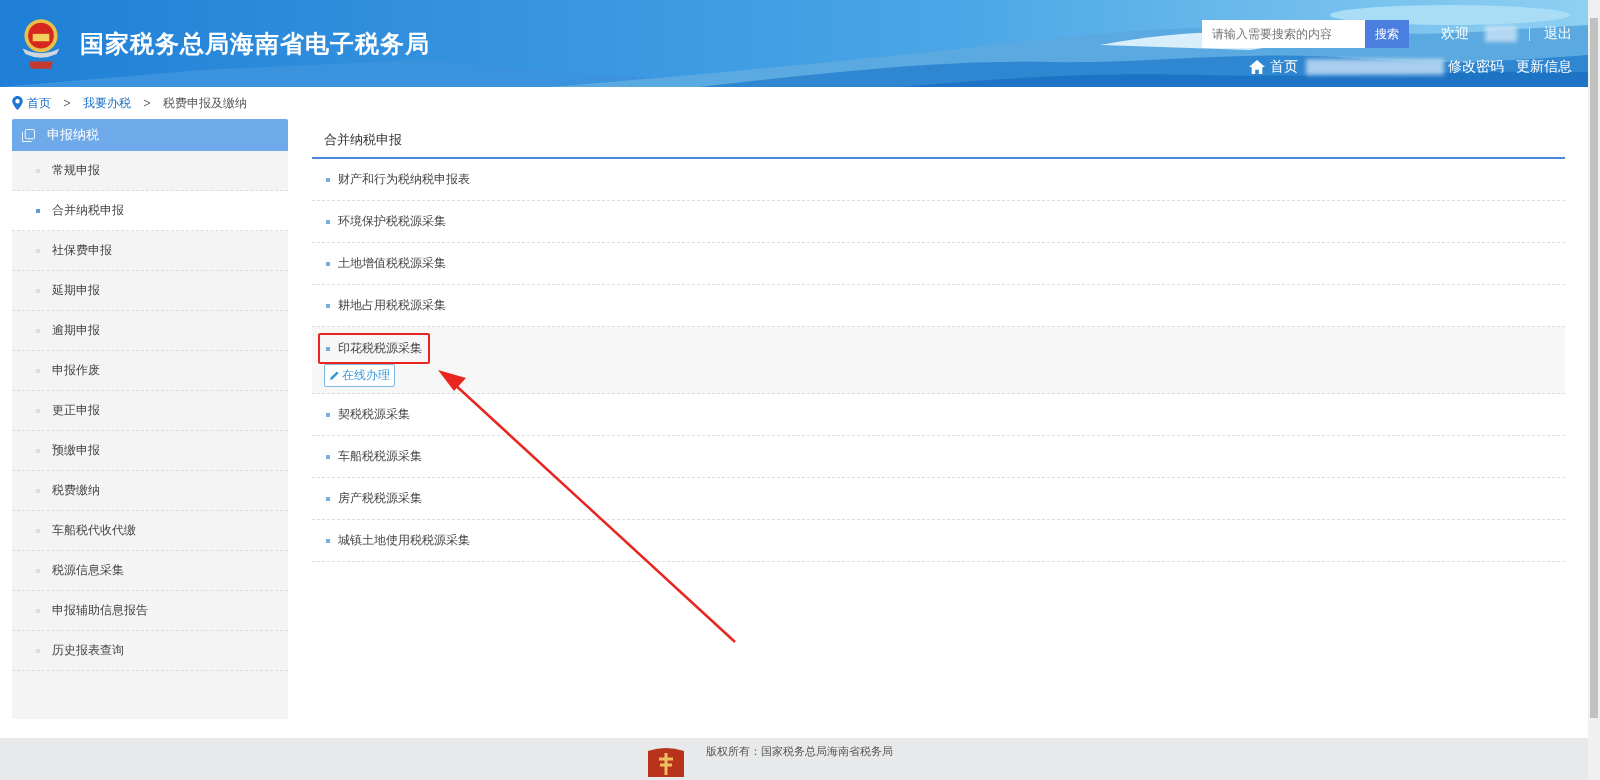  I want to click on sidebar-item: 延期申报, so click(150, 291).